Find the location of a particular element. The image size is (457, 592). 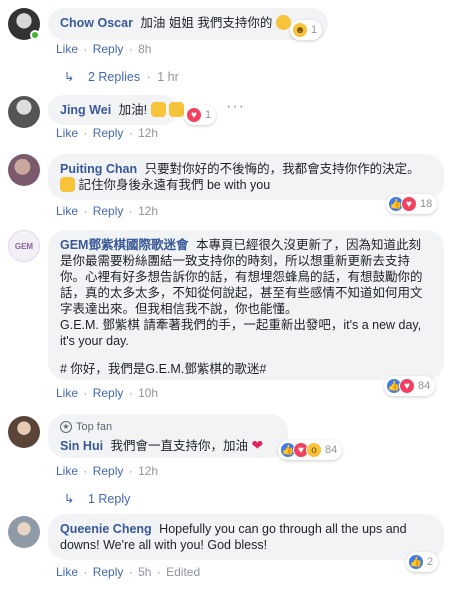

reaction-summary: ♥ 1 is located at coordinates (200, 115).